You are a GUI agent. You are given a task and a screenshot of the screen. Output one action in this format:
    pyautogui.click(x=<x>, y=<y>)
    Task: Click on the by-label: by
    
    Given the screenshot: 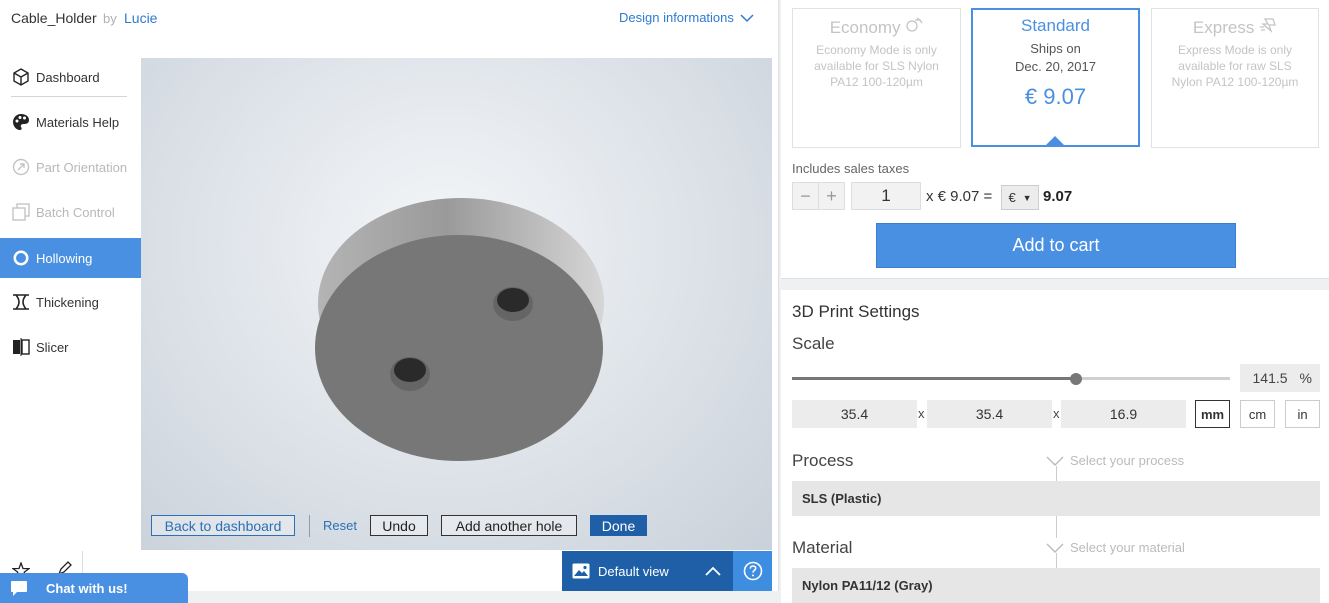 What is the action you would take?
    pyautogui.click(x=110, y=18)
    